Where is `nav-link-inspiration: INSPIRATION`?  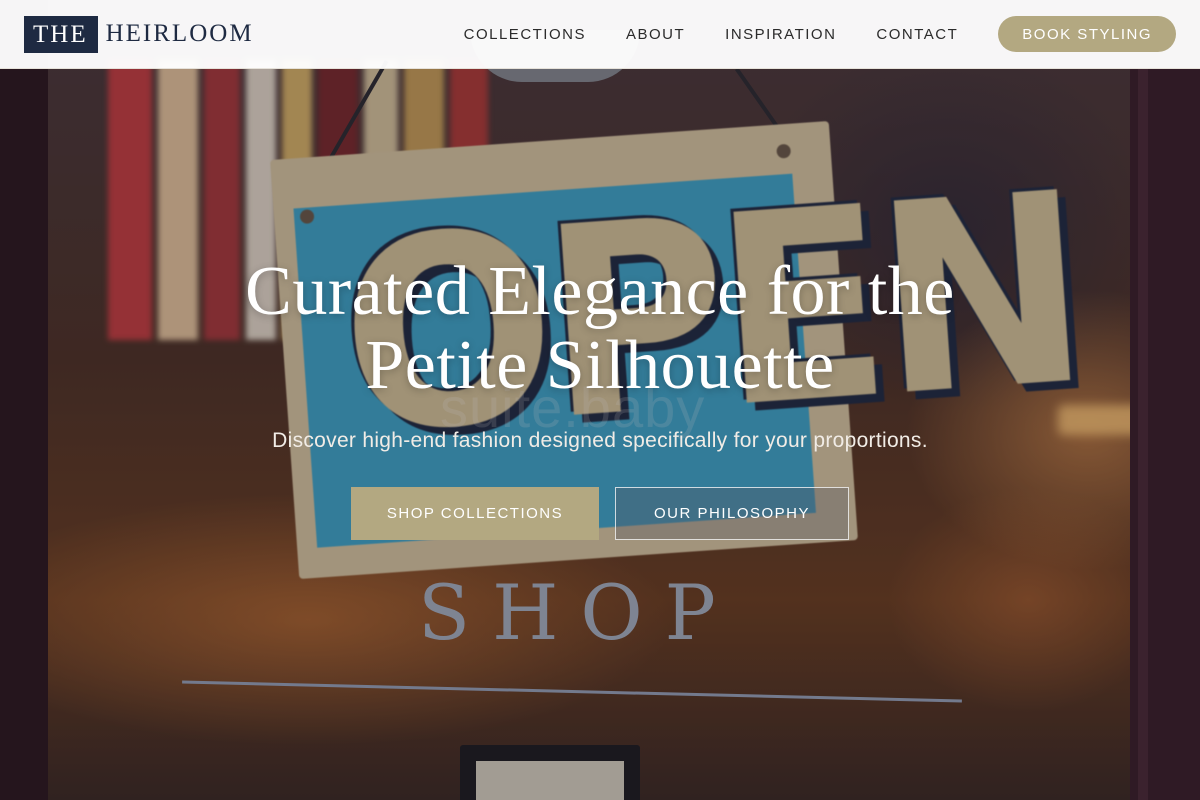 nav-link-inspiration: INSPIRATION is located at coordinates (780, 34).